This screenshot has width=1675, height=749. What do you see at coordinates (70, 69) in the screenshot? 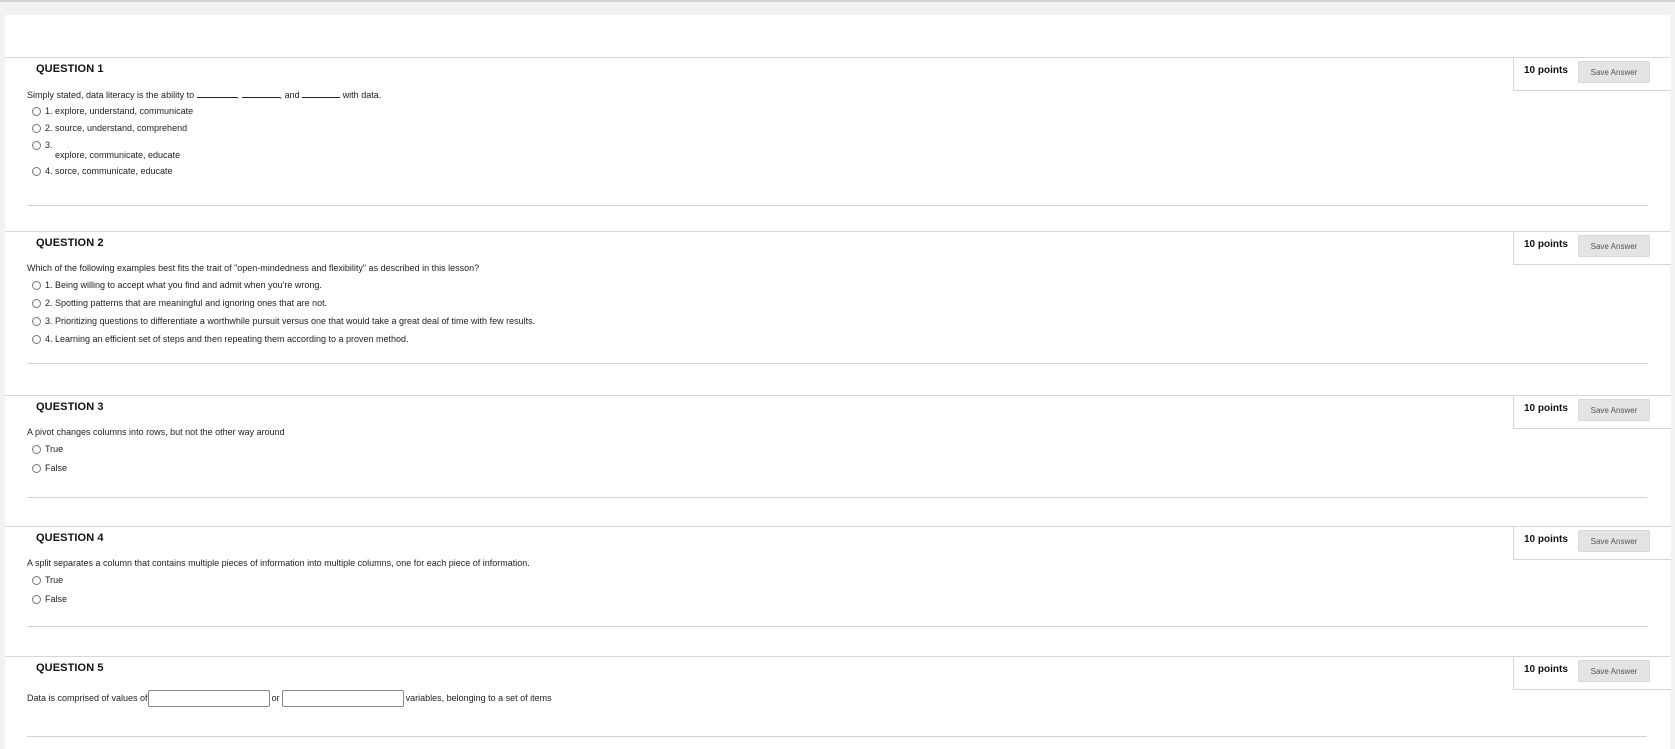
I see `question-title: QUESTION 1` at bounding box center [70, 69].